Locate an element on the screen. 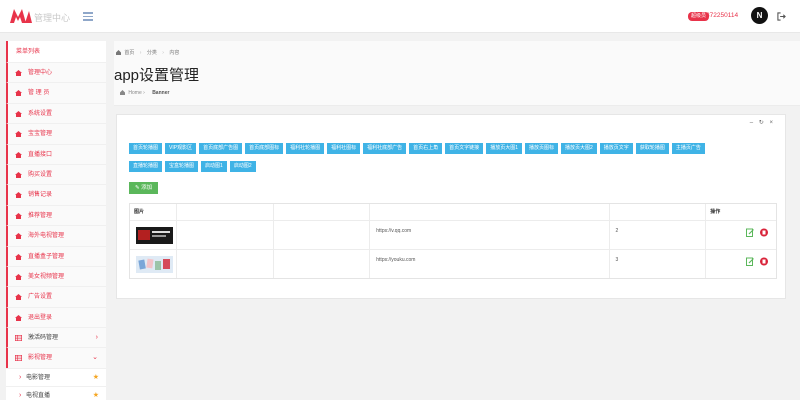 The image size is (800, 400). category-button: 启动图1 is located at coordinates (214, 166).